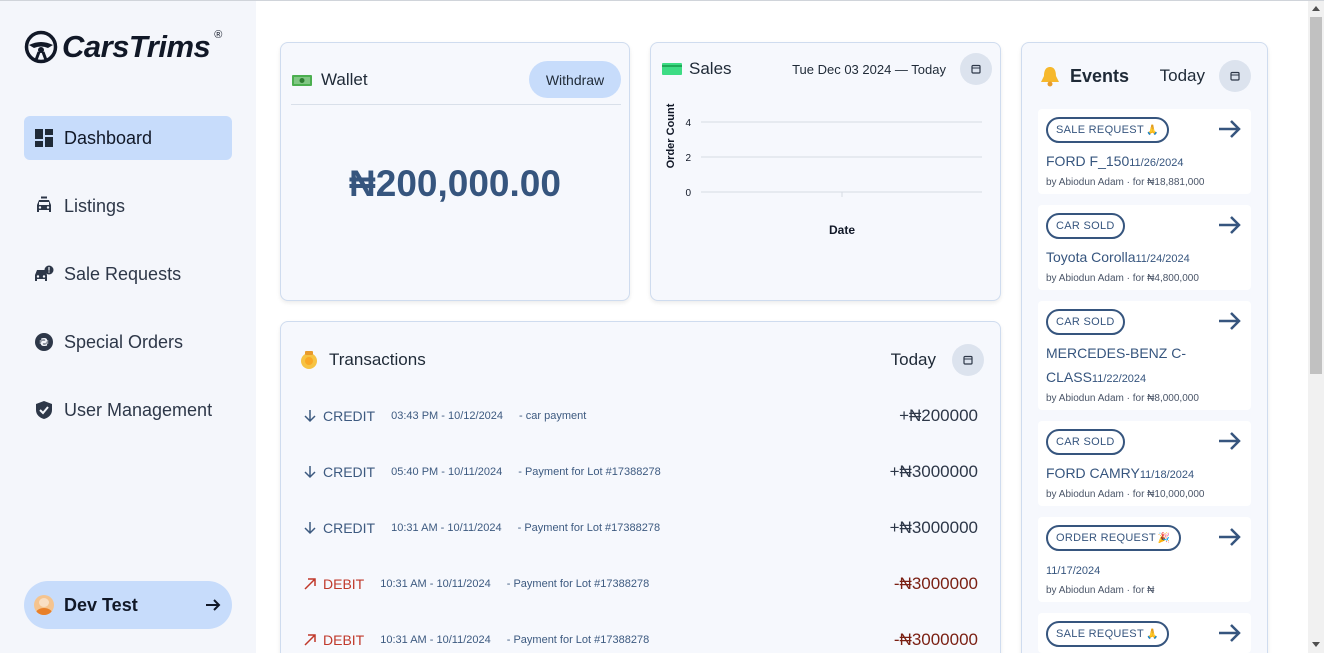 Image resolution: width=1324 pixels, height=653 pixels. What do you see at coordinates (688, 158) in the screenshot?
I see `y-tick-label: 2` at bounding box center [688, 158].